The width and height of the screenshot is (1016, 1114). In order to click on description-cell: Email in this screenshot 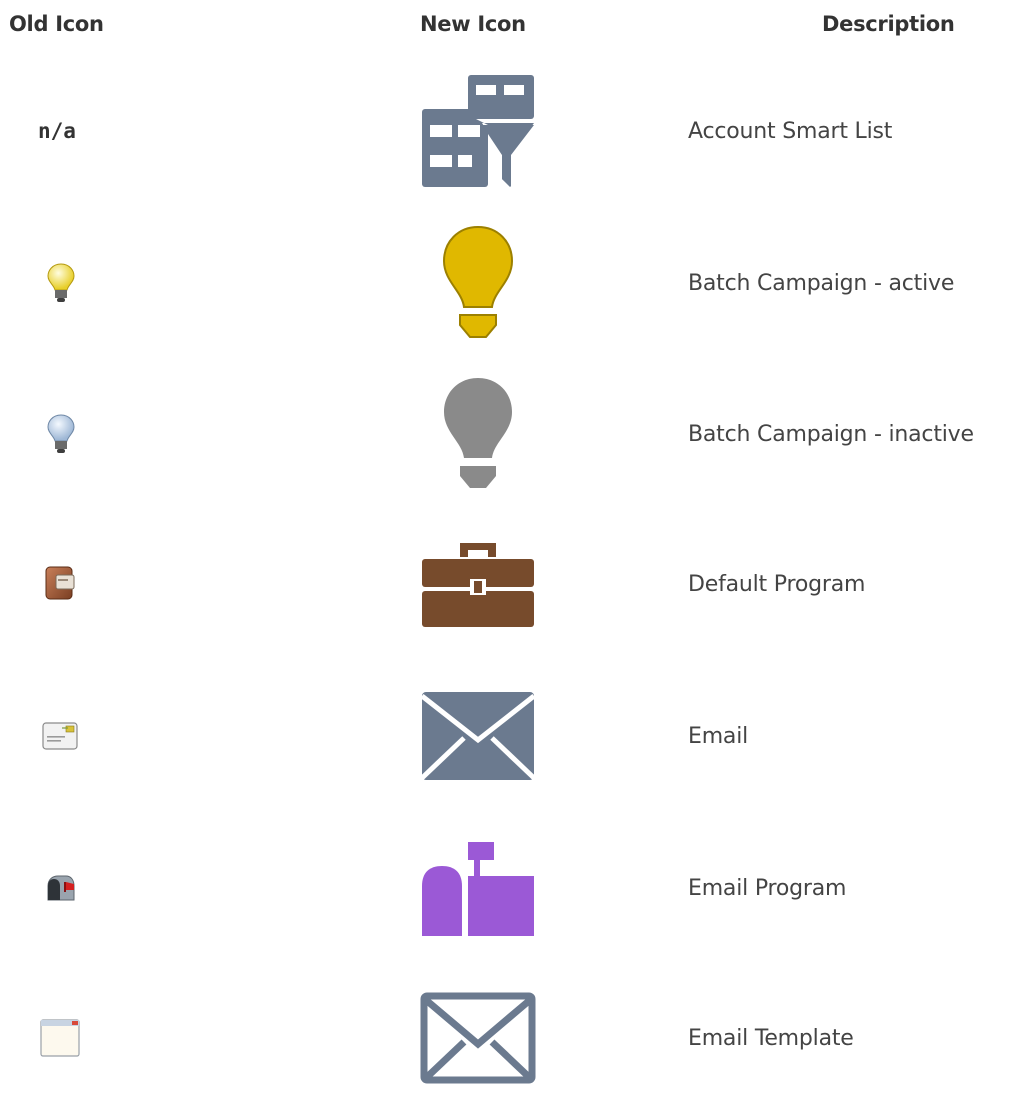, I will do `click(718, 736)`.